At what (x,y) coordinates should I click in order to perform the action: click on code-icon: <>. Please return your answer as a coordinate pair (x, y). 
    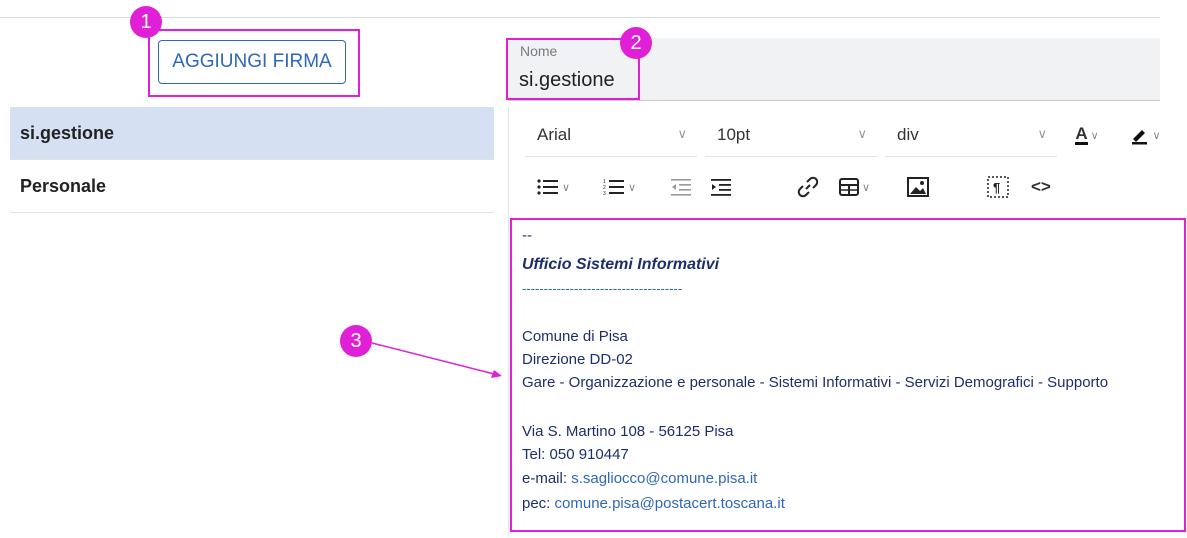
    Looking at the image, I should click on (1041, 186).